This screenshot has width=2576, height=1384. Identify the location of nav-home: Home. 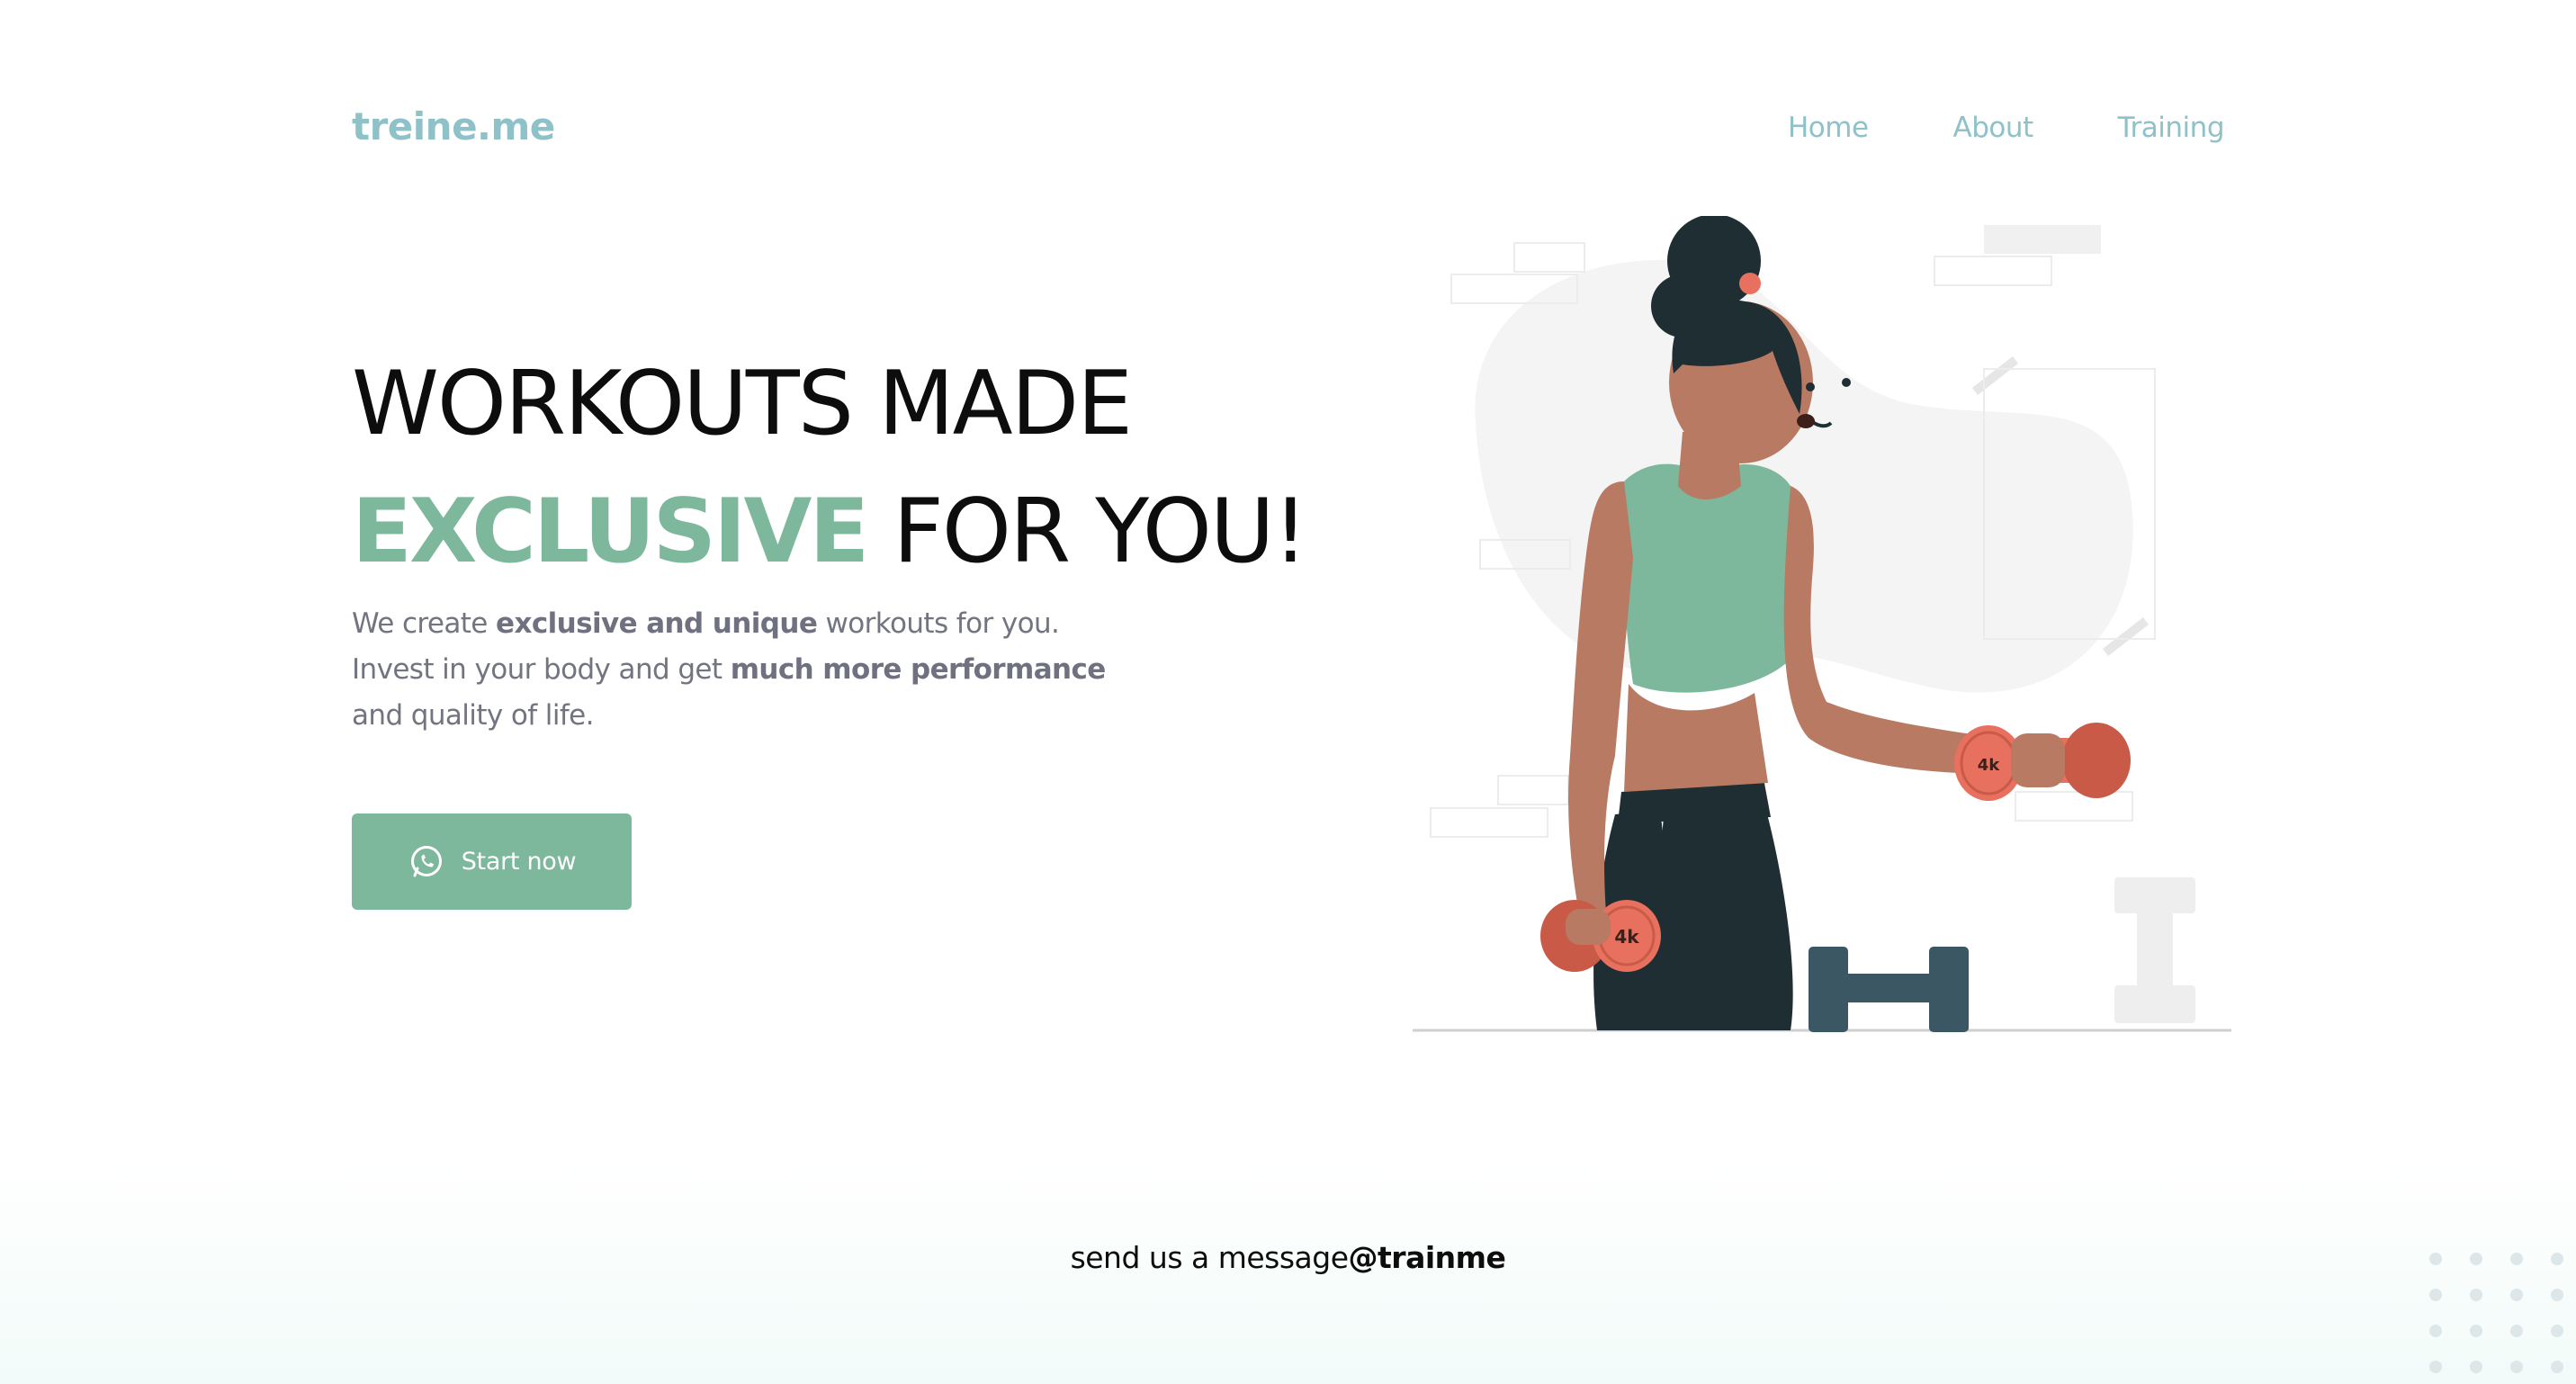
(1829, 128).